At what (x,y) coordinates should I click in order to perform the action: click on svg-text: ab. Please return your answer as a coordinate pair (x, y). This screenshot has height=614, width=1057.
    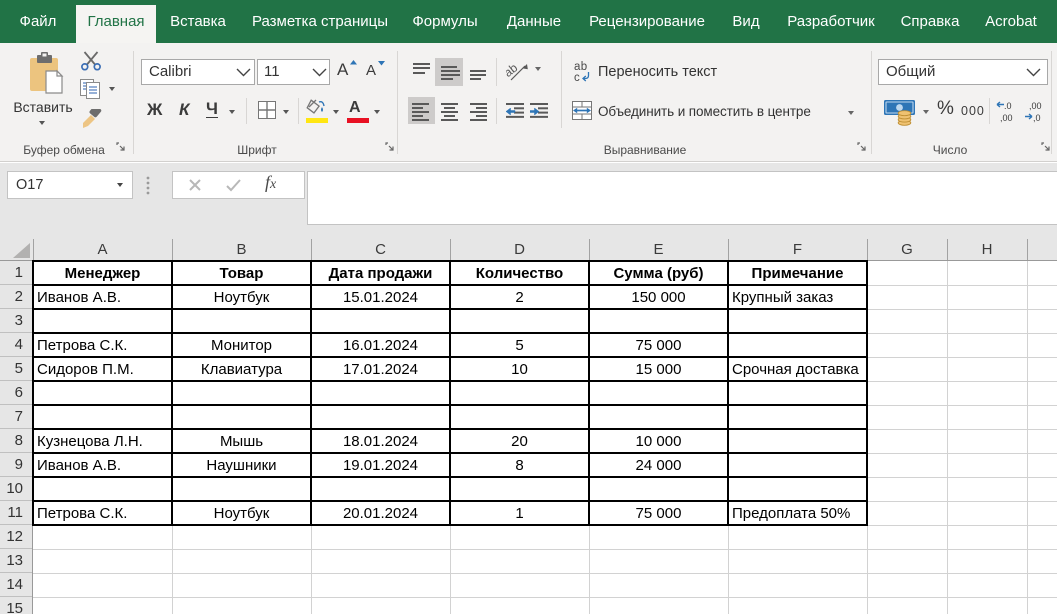
    Looking at the image, I should click on (513, 69).